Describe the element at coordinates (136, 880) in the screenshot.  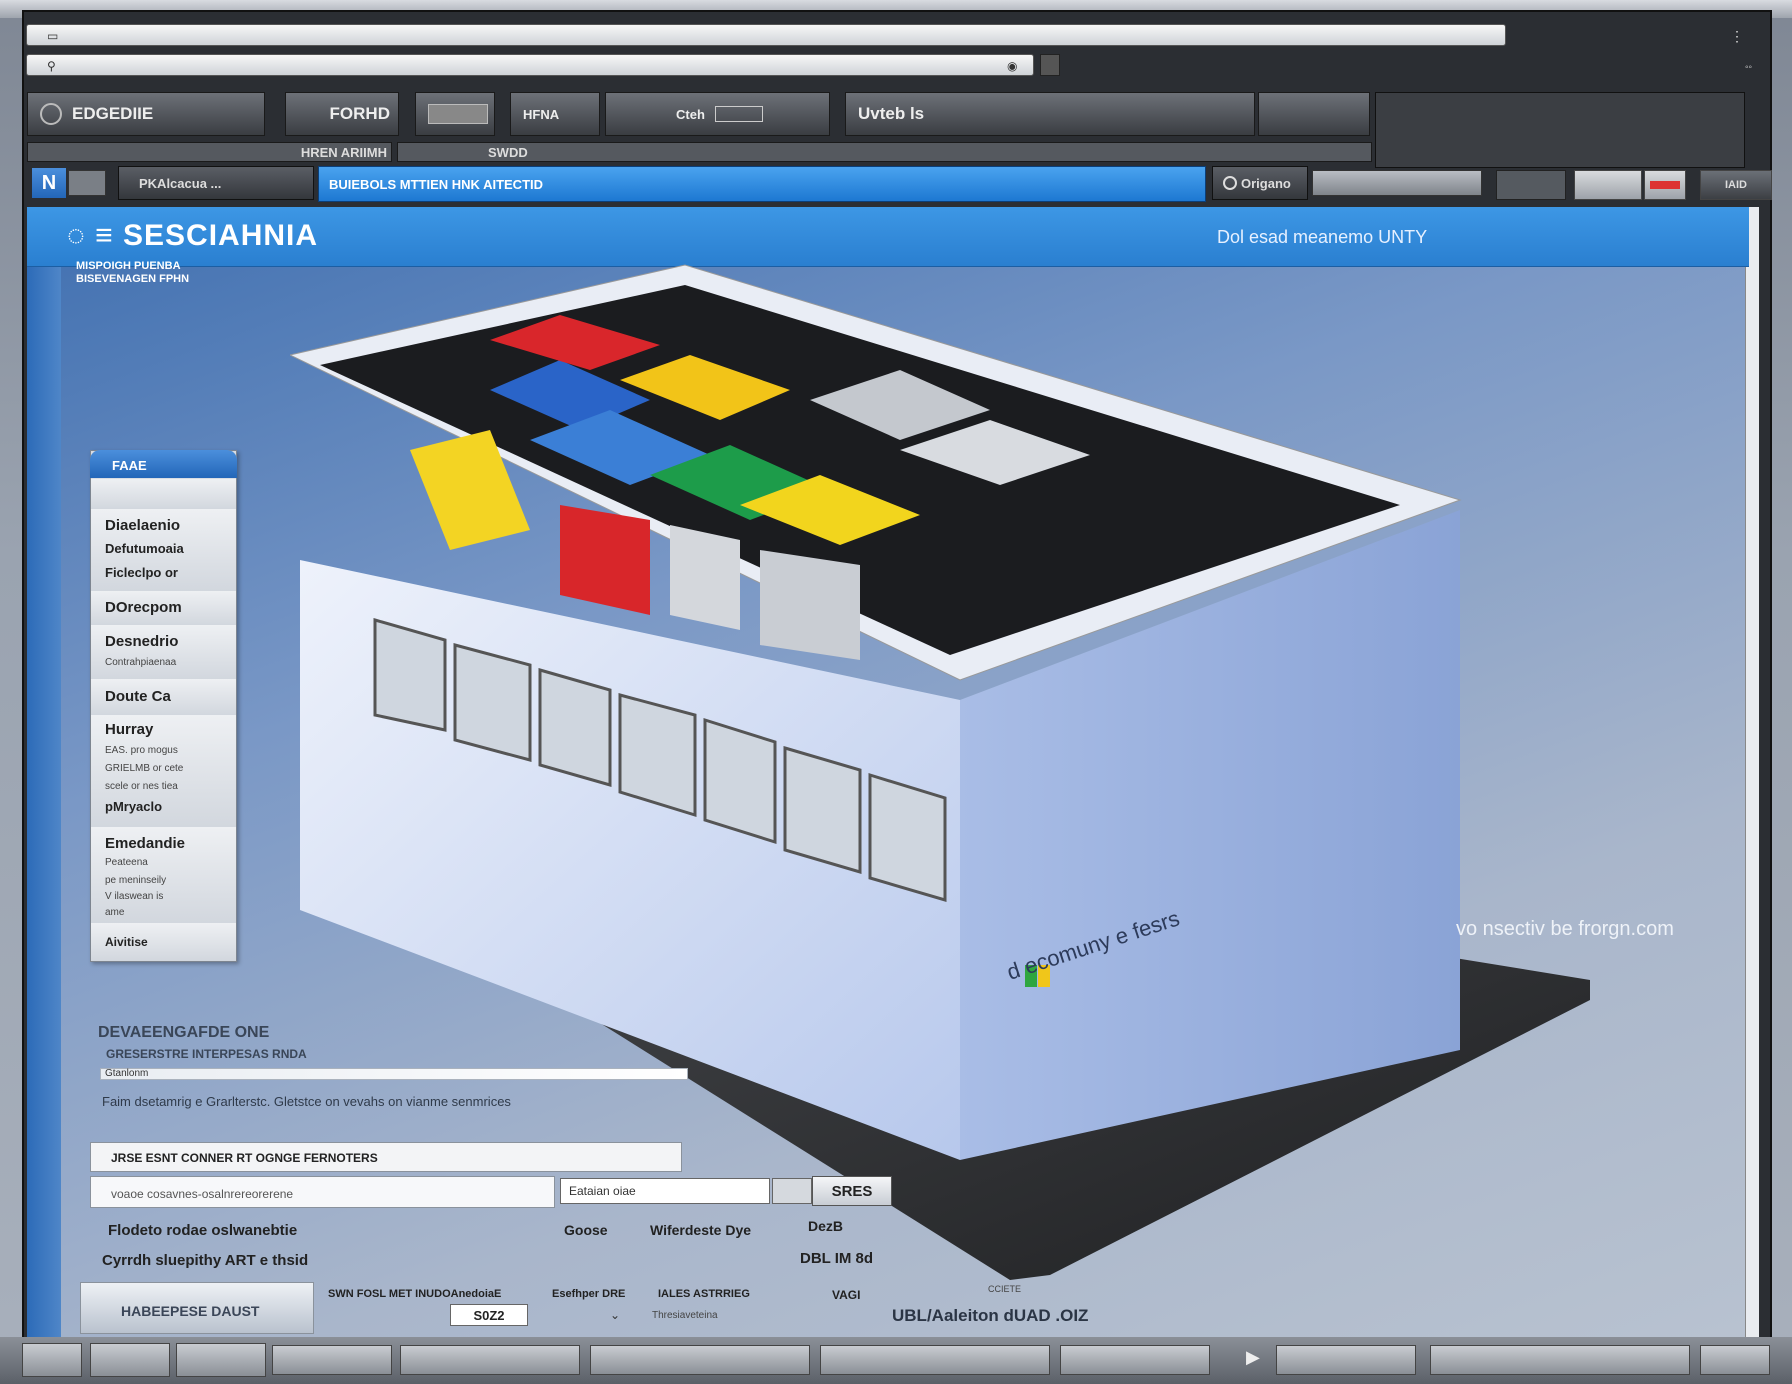
I see `menu-item-line: pe meninseily` at that location.